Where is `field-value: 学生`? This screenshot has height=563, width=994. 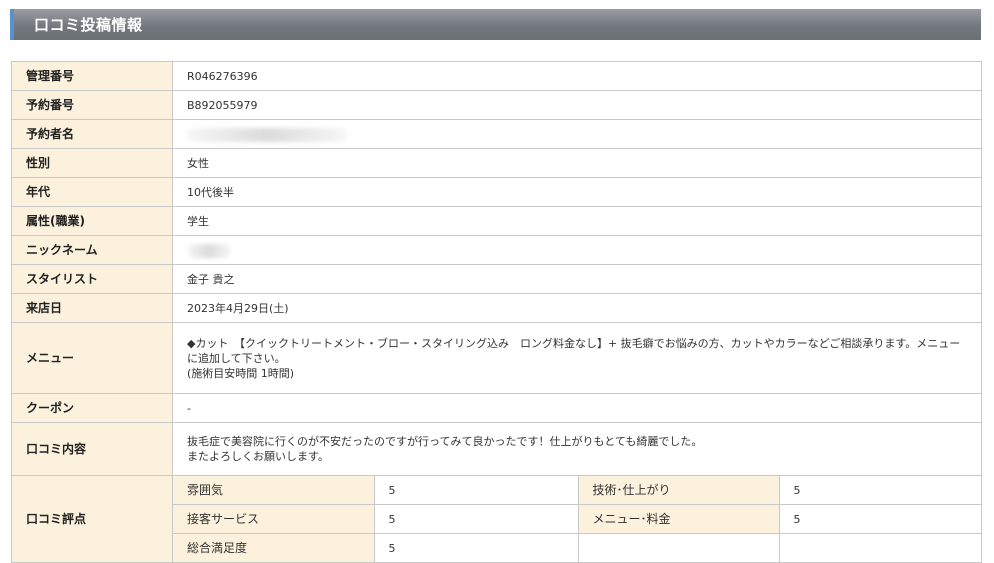
field-value: 学生 is located at coordinates (577, 221).